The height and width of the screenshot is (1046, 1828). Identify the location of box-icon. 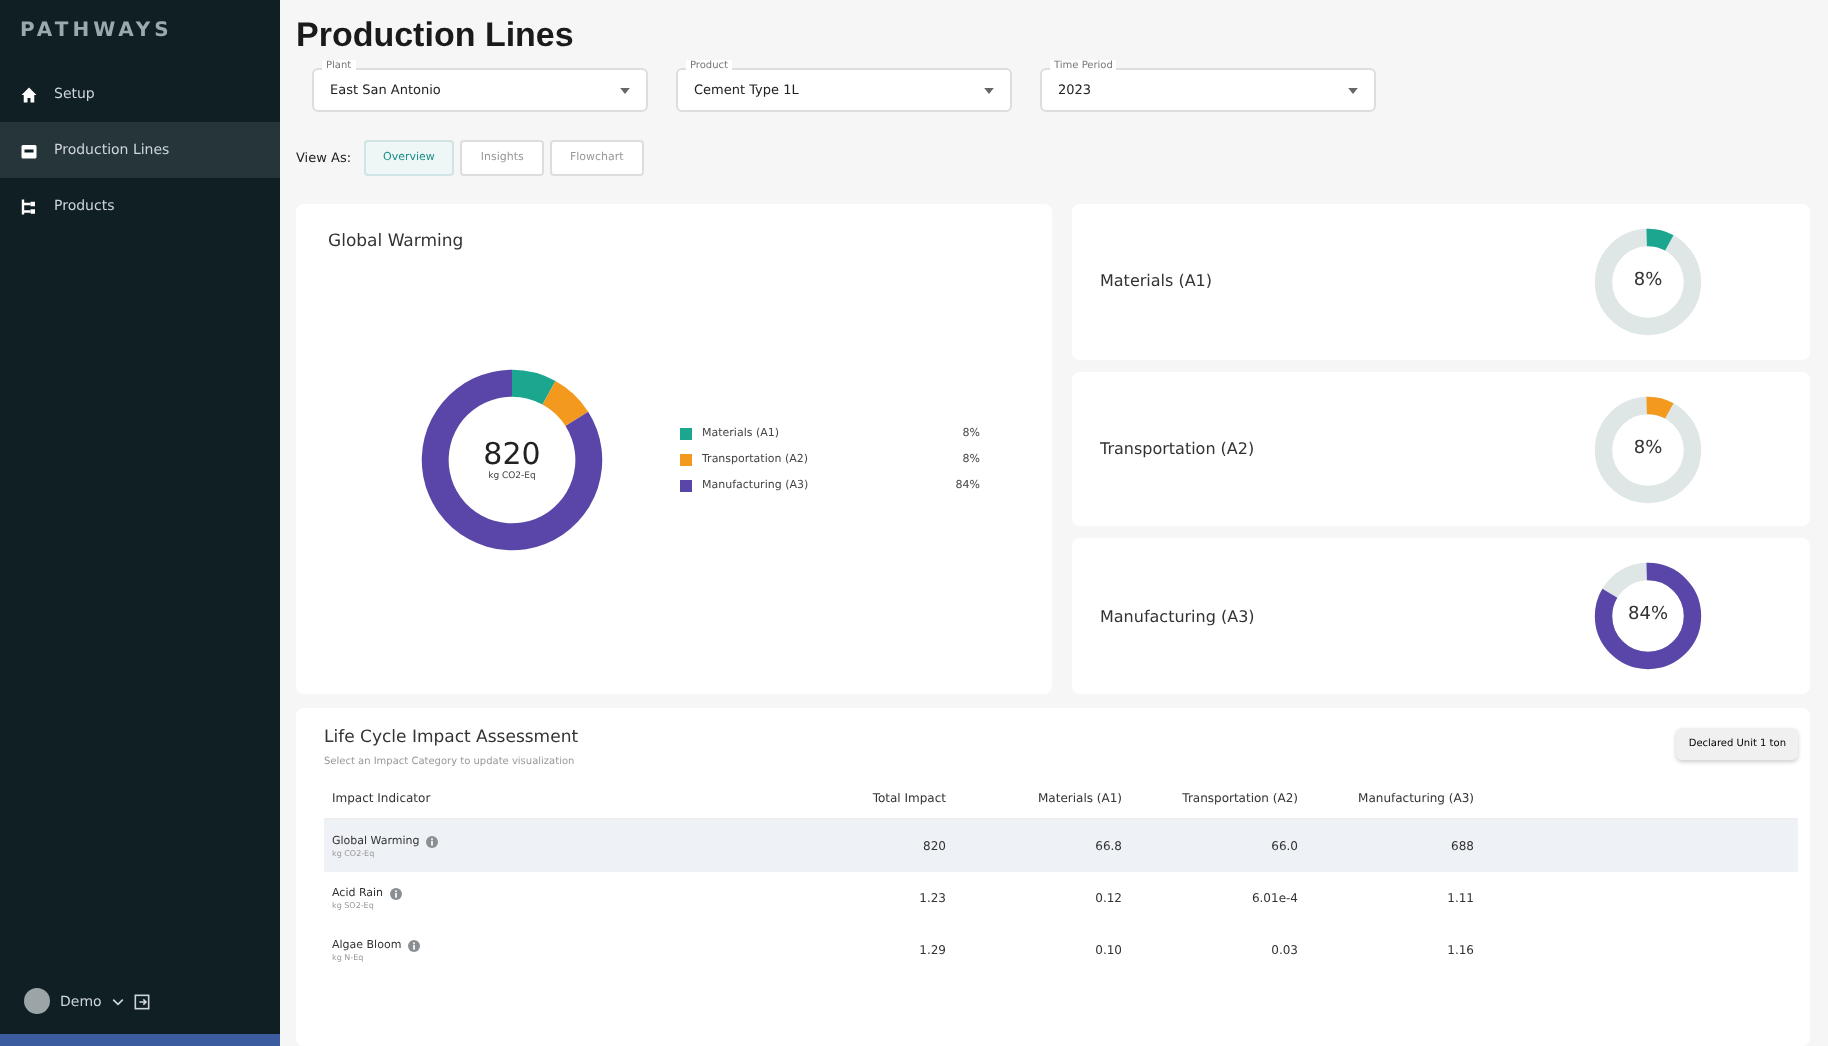
(29, 150).